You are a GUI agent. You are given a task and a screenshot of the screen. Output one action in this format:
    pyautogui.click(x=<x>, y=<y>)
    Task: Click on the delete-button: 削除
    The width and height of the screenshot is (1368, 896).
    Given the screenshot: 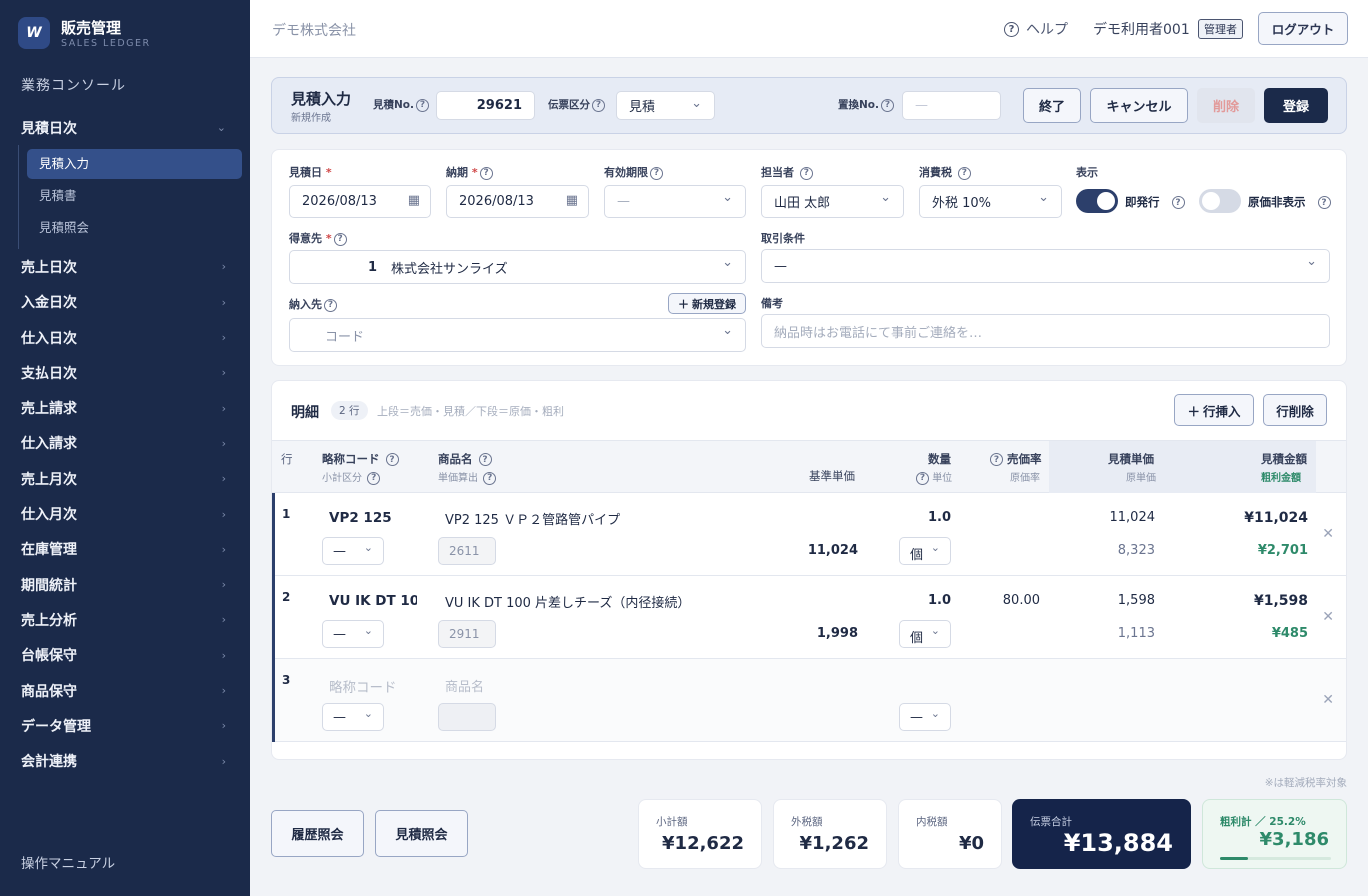 What is the action you would take?
    pyautogui.click(x=1226, y=105)
    